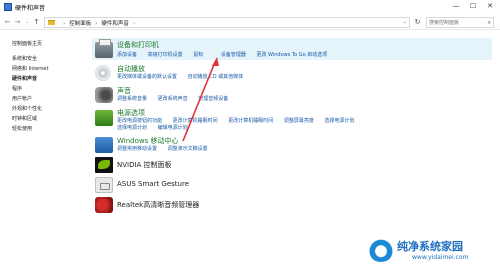  What do you see at coordinates (489, 23) in the screenshot?
I see `search-icon: ⌕` at bounding box center [489, 23].